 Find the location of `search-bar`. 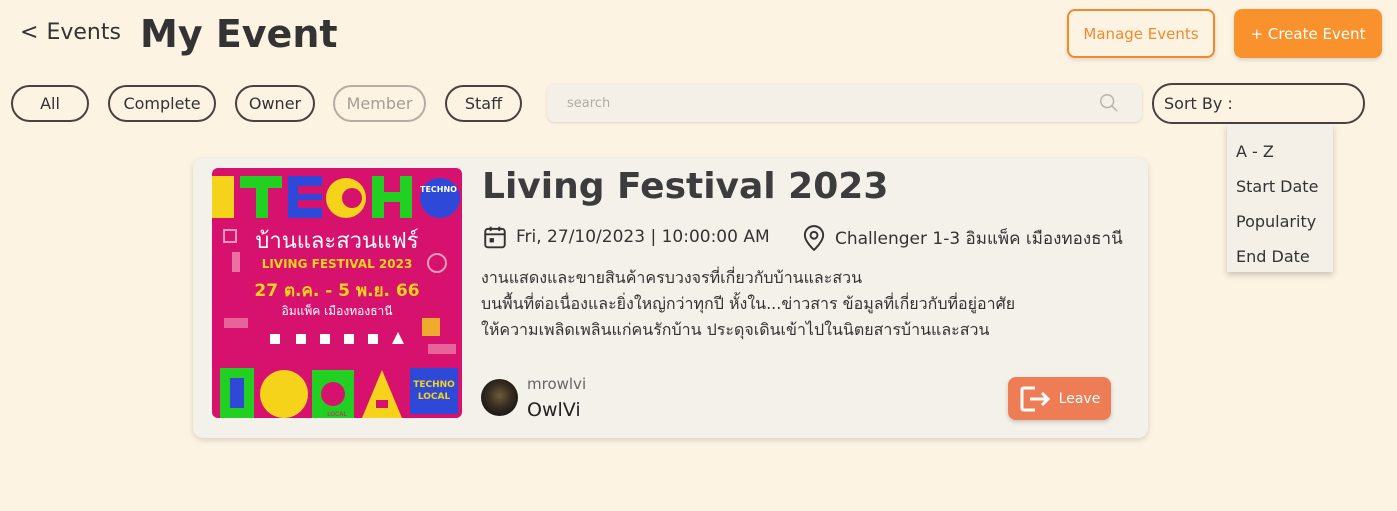

search-bar is located at coordinates (844, 103).